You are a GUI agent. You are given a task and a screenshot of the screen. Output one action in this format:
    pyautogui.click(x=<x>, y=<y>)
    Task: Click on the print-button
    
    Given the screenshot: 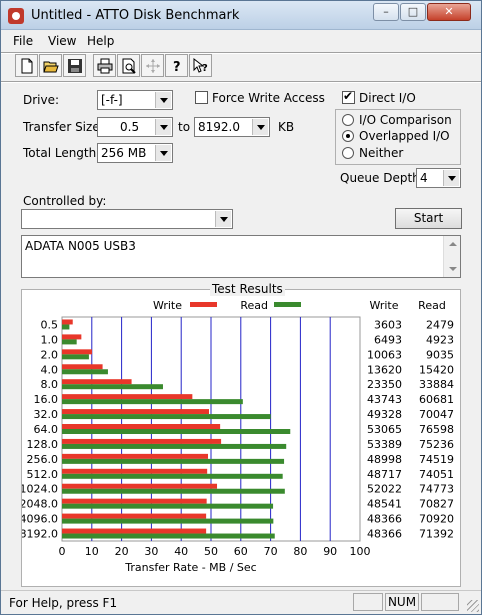 What is the action you would take?
    pyautogui.click(x=104, y=65)
    